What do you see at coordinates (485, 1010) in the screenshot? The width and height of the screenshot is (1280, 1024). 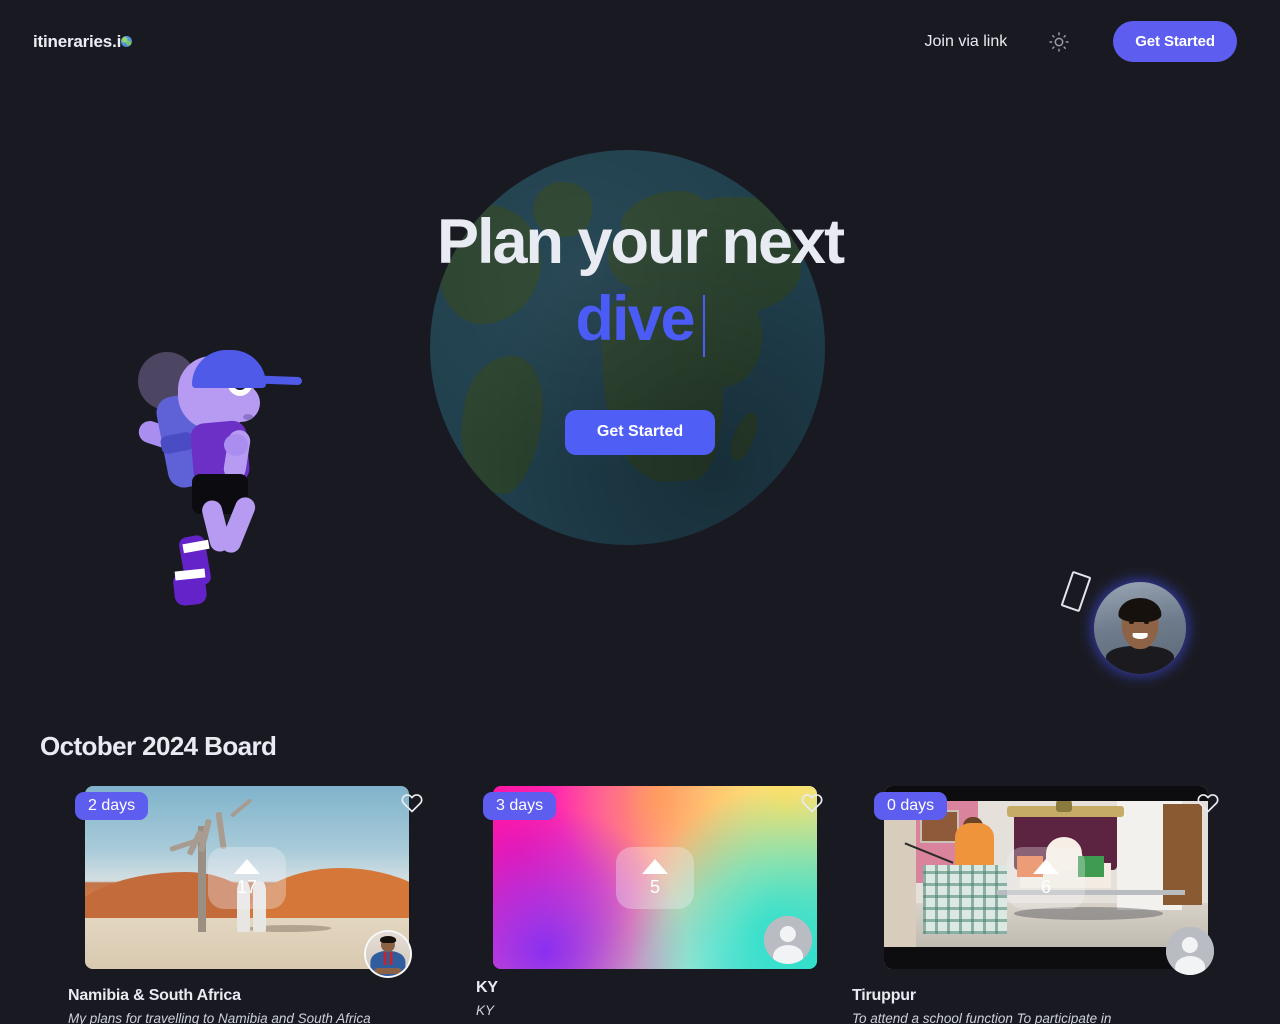 I see `card-description: KY` at bounding box center [485, 1010].